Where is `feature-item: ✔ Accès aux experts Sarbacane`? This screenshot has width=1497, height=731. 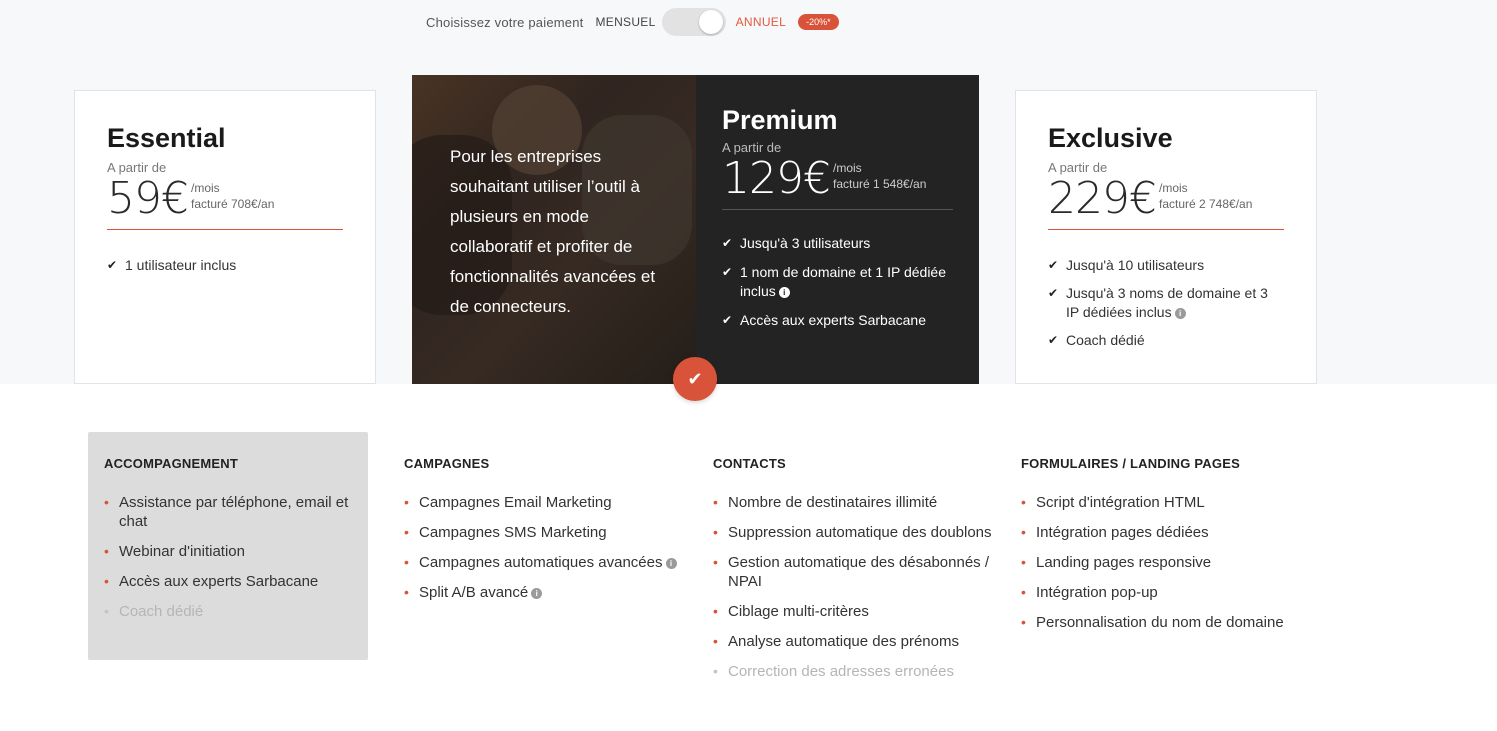 feature-item: ✔ Accès aux experts Sarbacane is located at coordinates (837, 320).